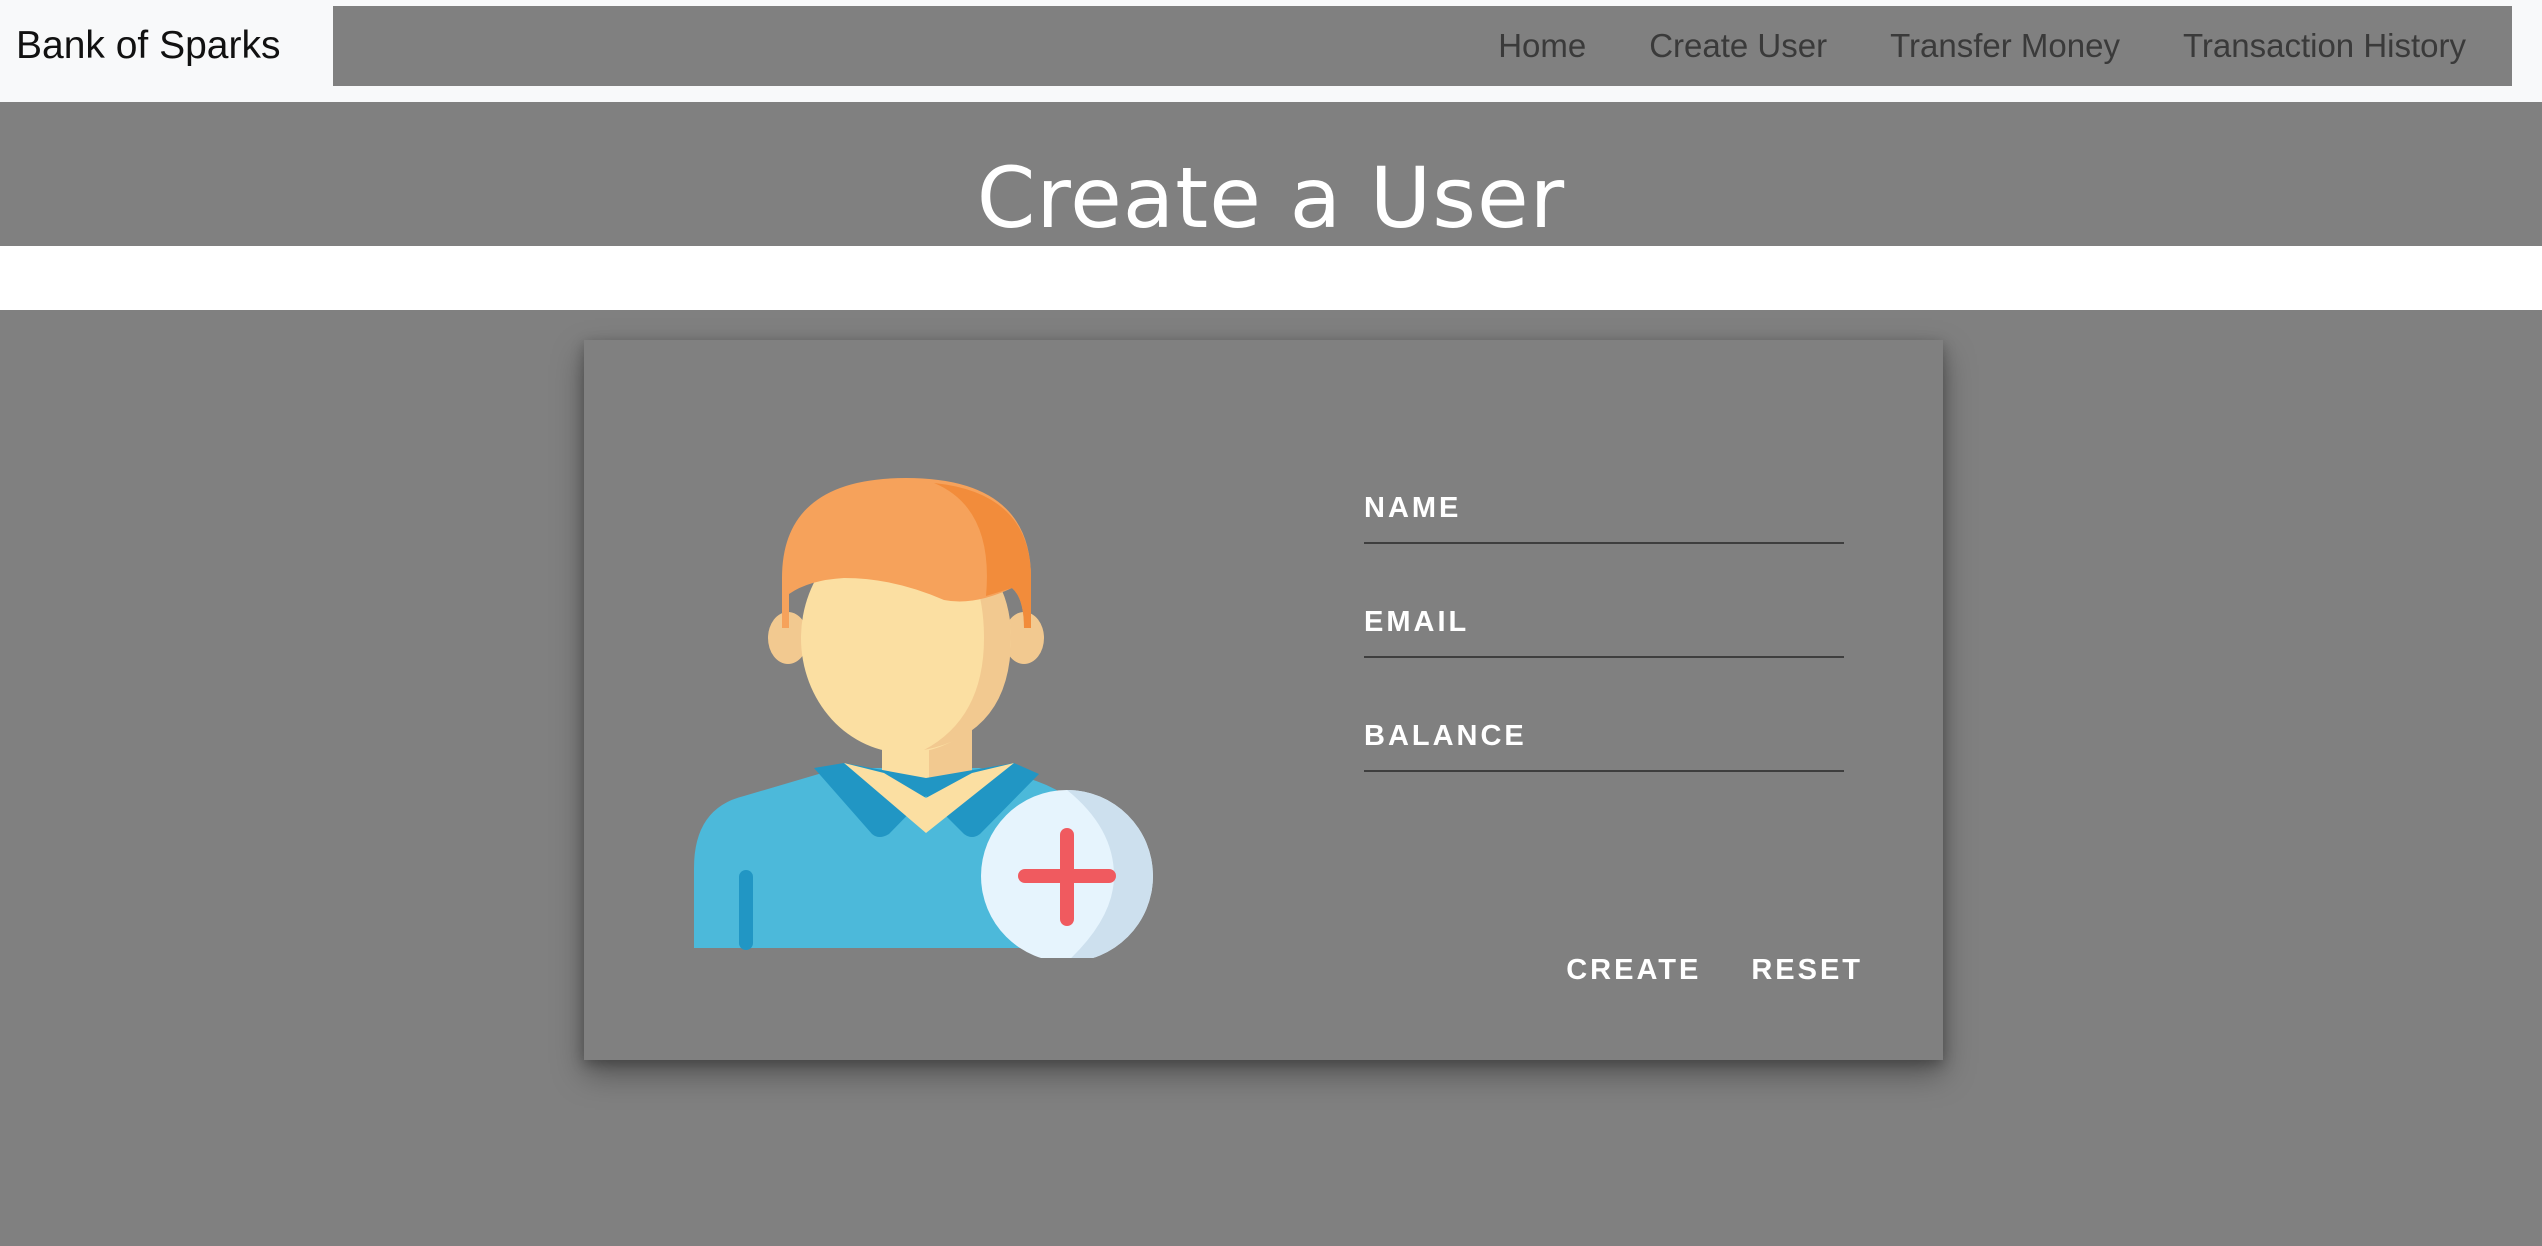 The width and height of the screenshot is (2542, 1246). Describe the element at coordinates (1633, 970) in the screenshot. I see `create-button: CREATE` at that location.